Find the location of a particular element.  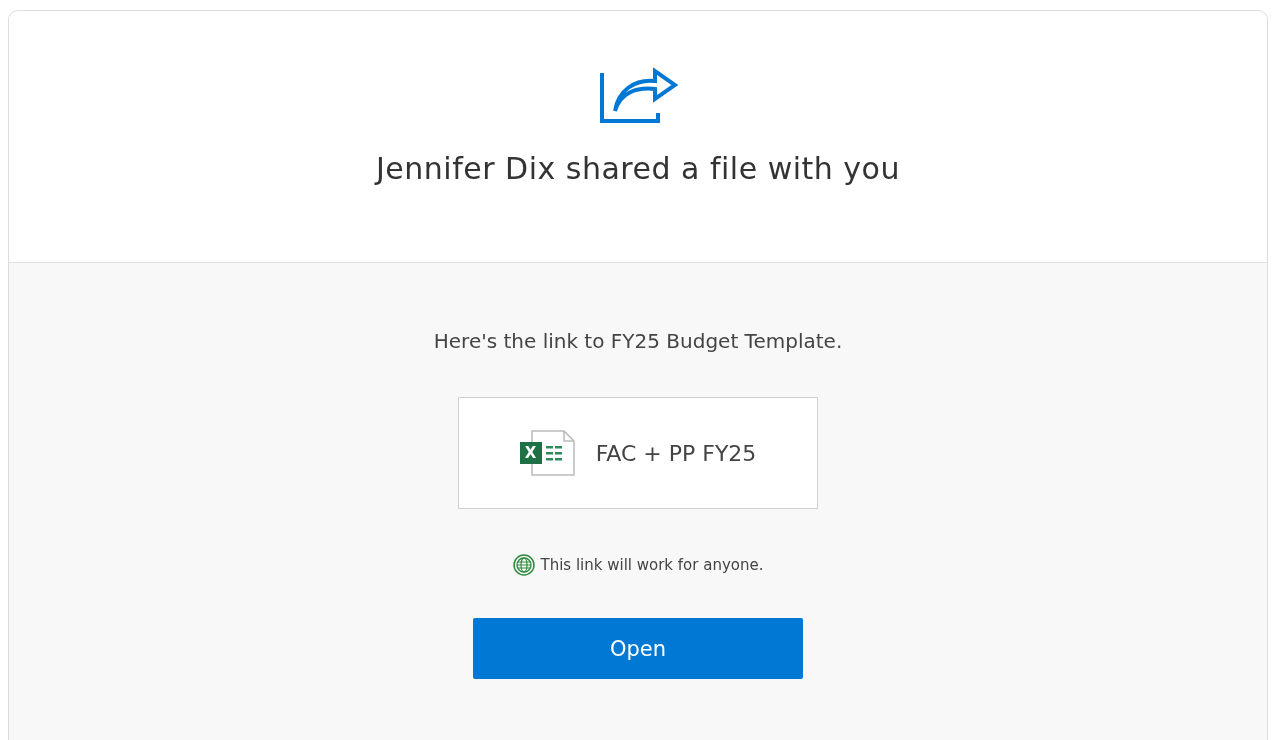

link-message: Here's the link to FY25 Budget Template. is located at coordinates (638, 341).